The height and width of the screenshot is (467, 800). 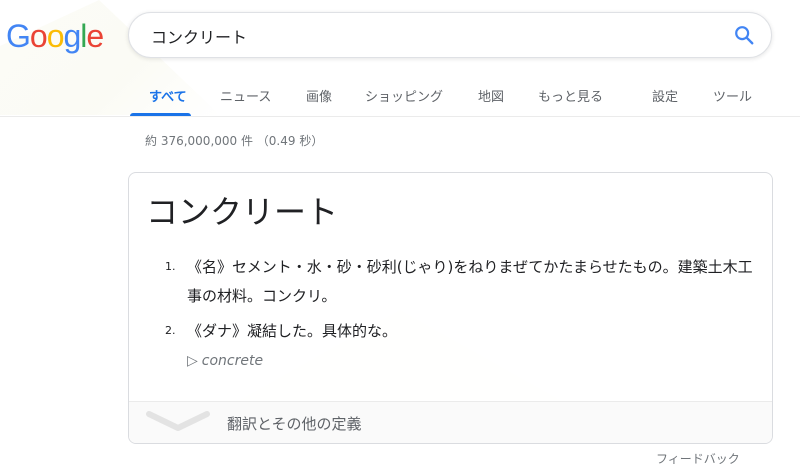 What do you see at coordinates (170, 266) in the screenshot?
I see `definition-number: 1.` at bounding box center [170, 266].